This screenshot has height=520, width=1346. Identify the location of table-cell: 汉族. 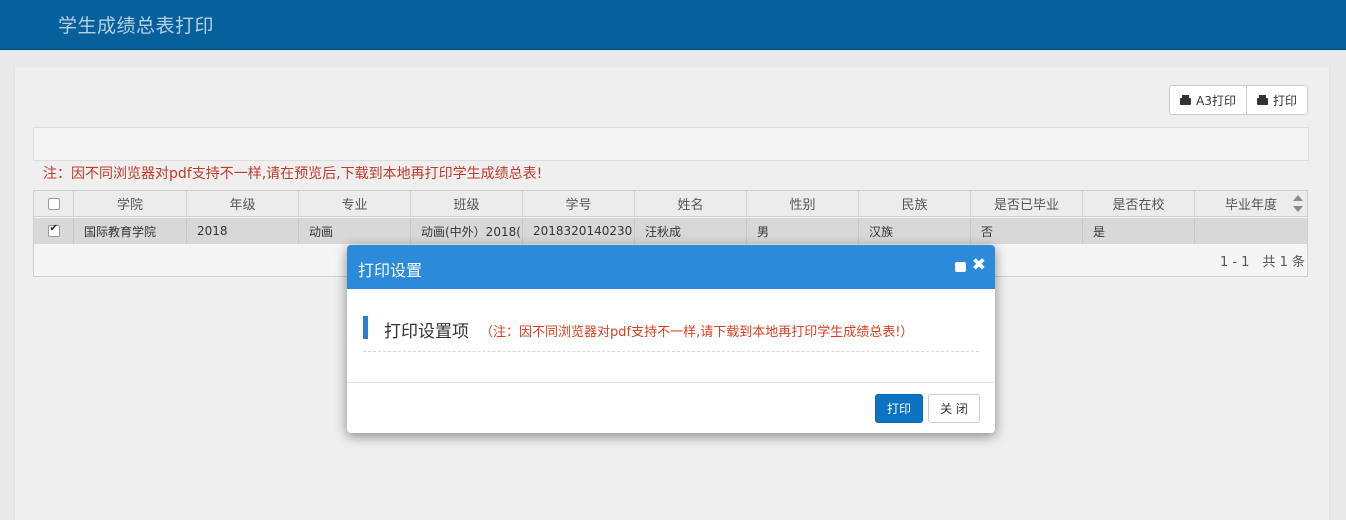
(915, 231).